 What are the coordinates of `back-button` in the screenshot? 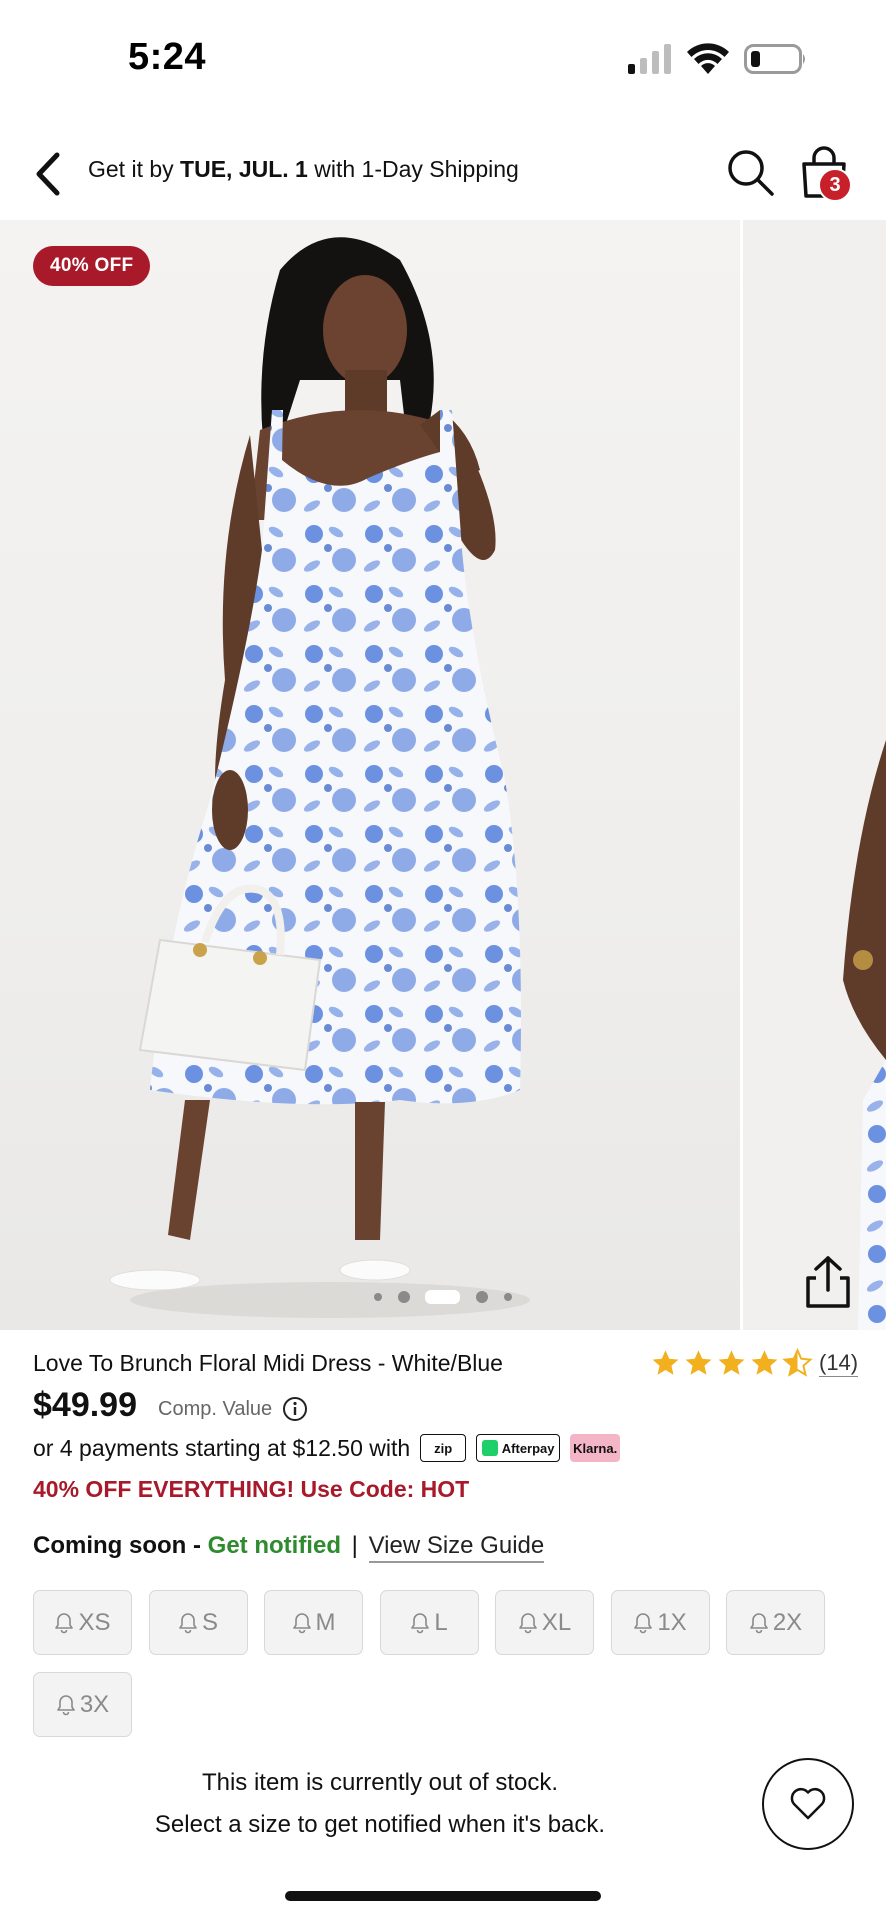 It's located at (48, 174).